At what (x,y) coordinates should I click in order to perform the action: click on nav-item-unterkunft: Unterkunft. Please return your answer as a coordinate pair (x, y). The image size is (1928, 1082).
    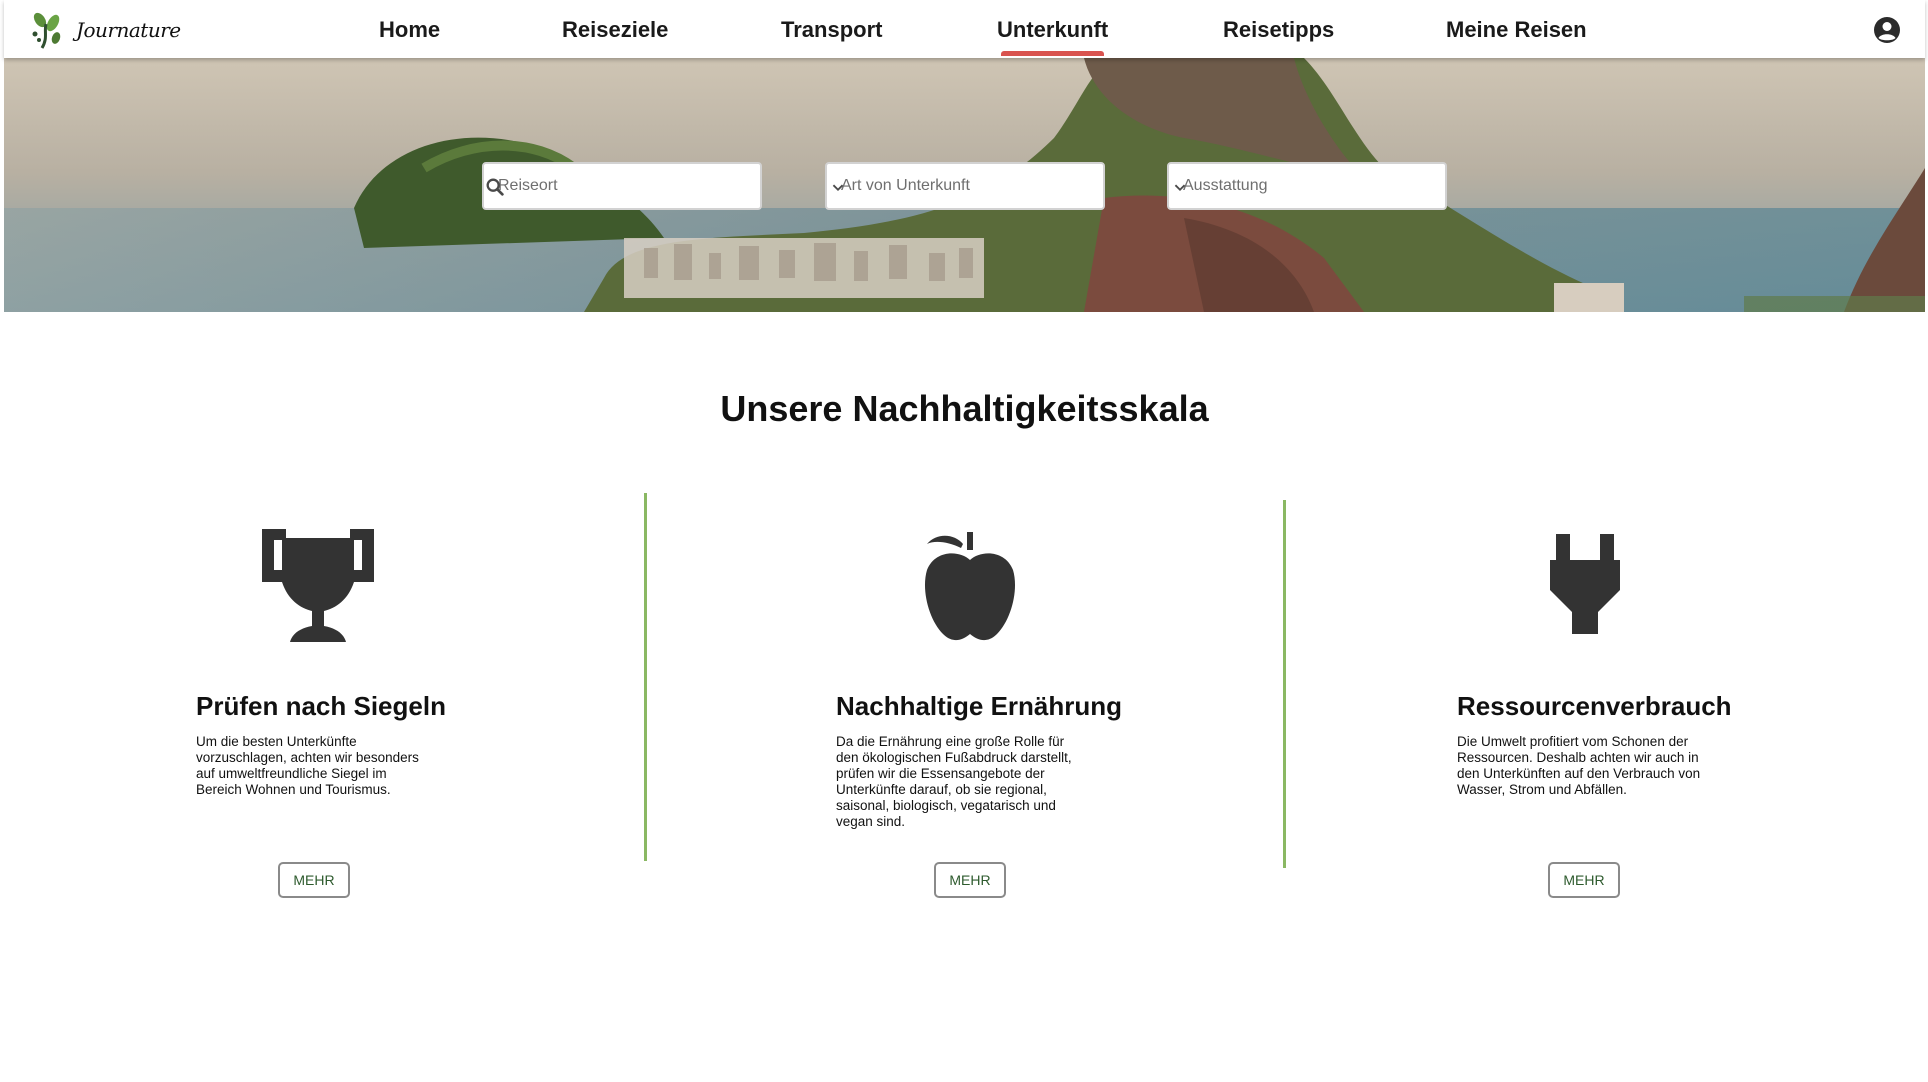
    Looking at the image, I should click on (1052, 36).